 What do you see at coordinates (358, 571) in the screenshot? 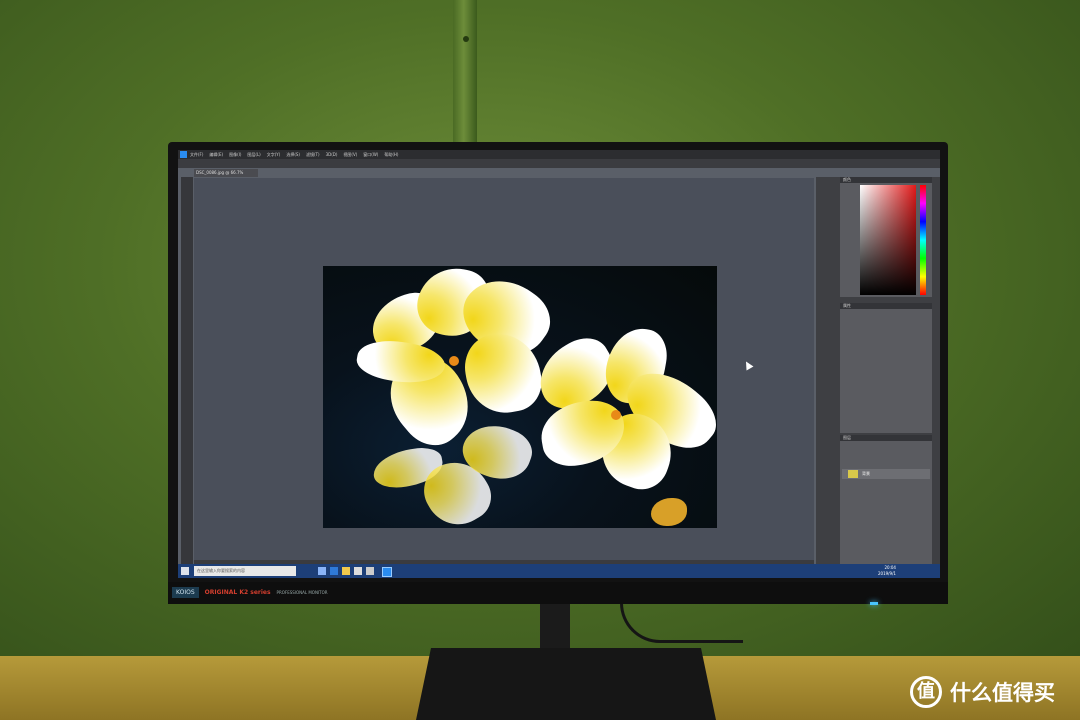
I see `store-icon` at bounding box center [358, 571].